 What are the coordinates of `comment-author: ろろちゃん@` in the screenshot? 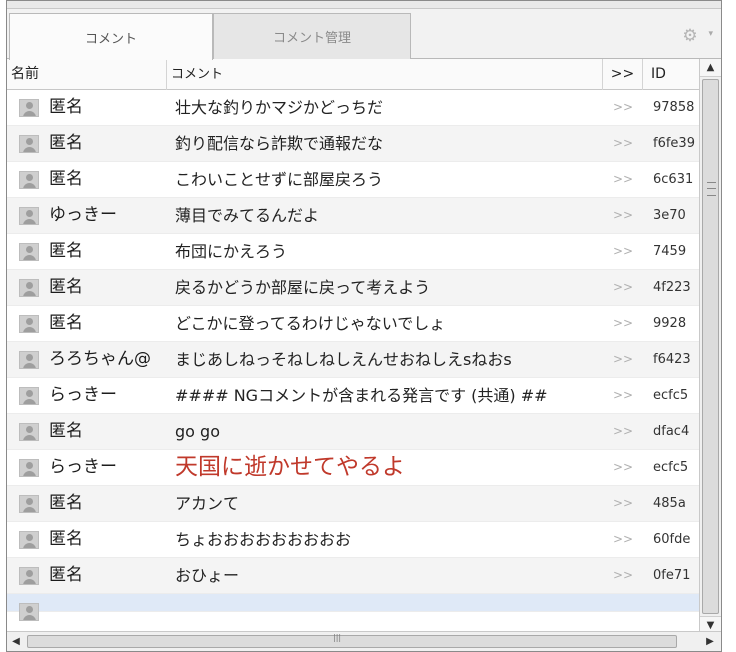 It's located at (100, 359).